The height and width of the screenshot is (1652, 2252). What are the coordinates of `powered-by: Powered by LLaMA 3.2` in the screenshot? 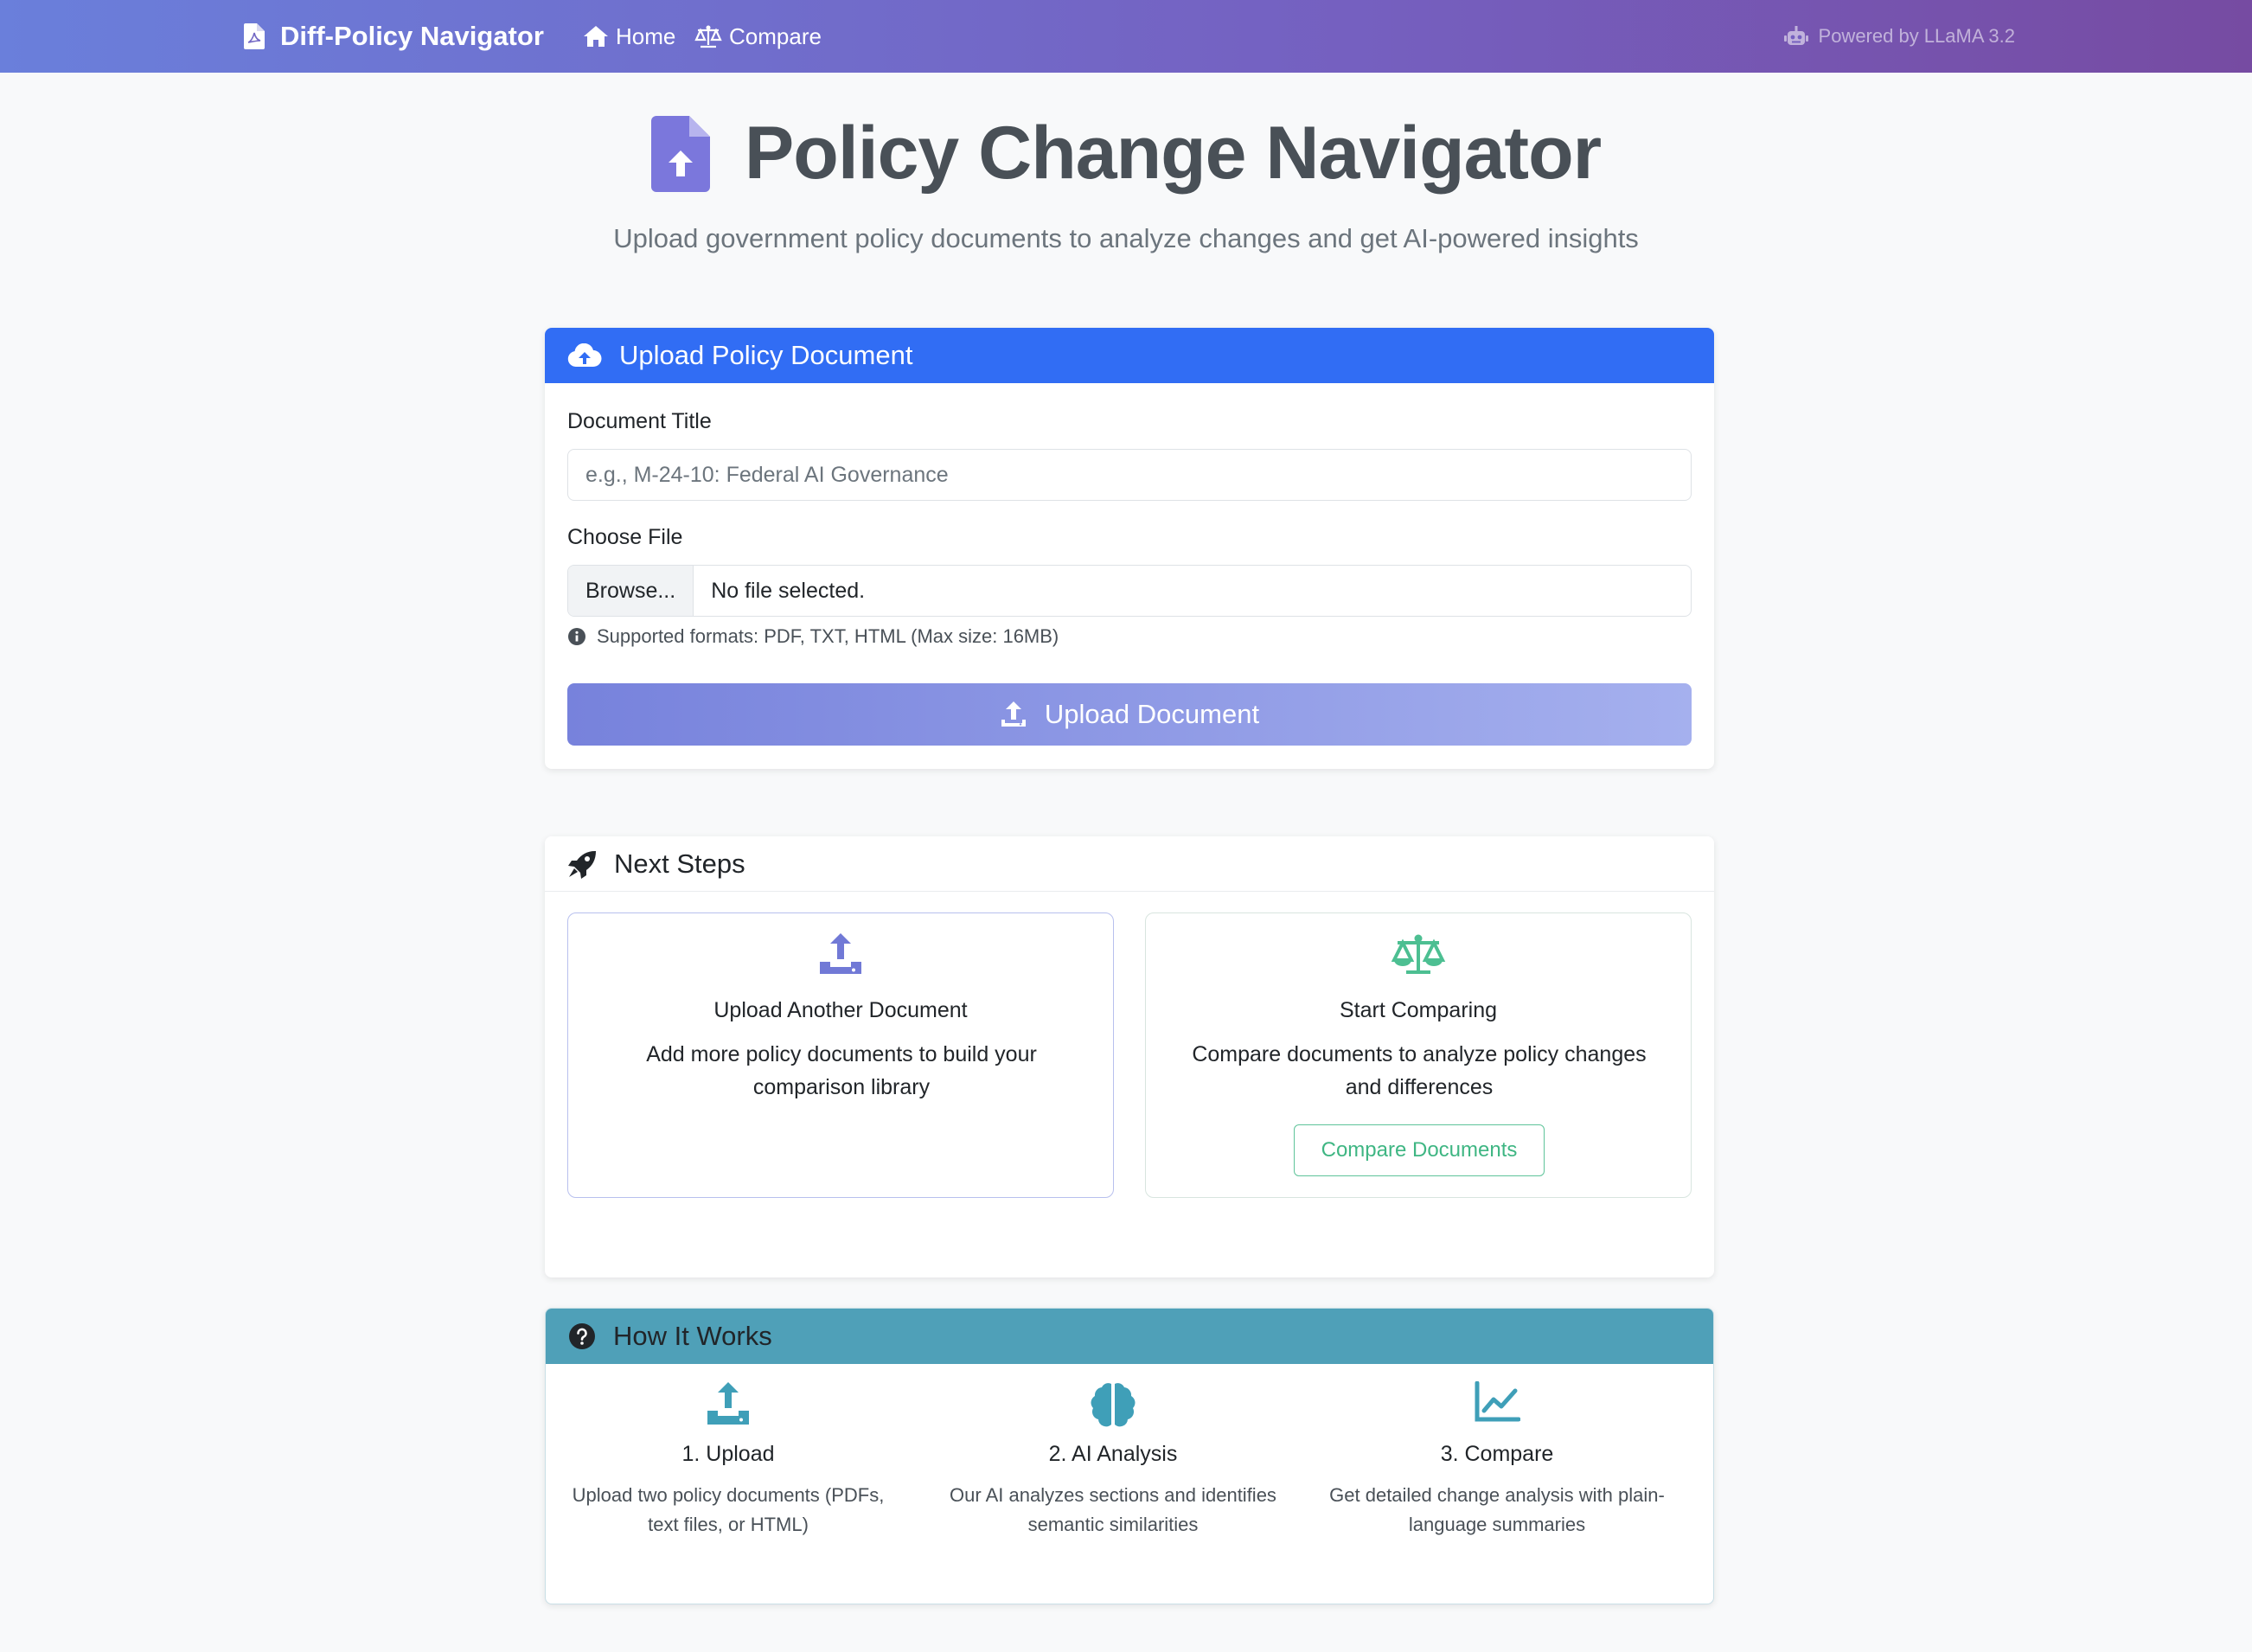 It's located at (1899, 36).